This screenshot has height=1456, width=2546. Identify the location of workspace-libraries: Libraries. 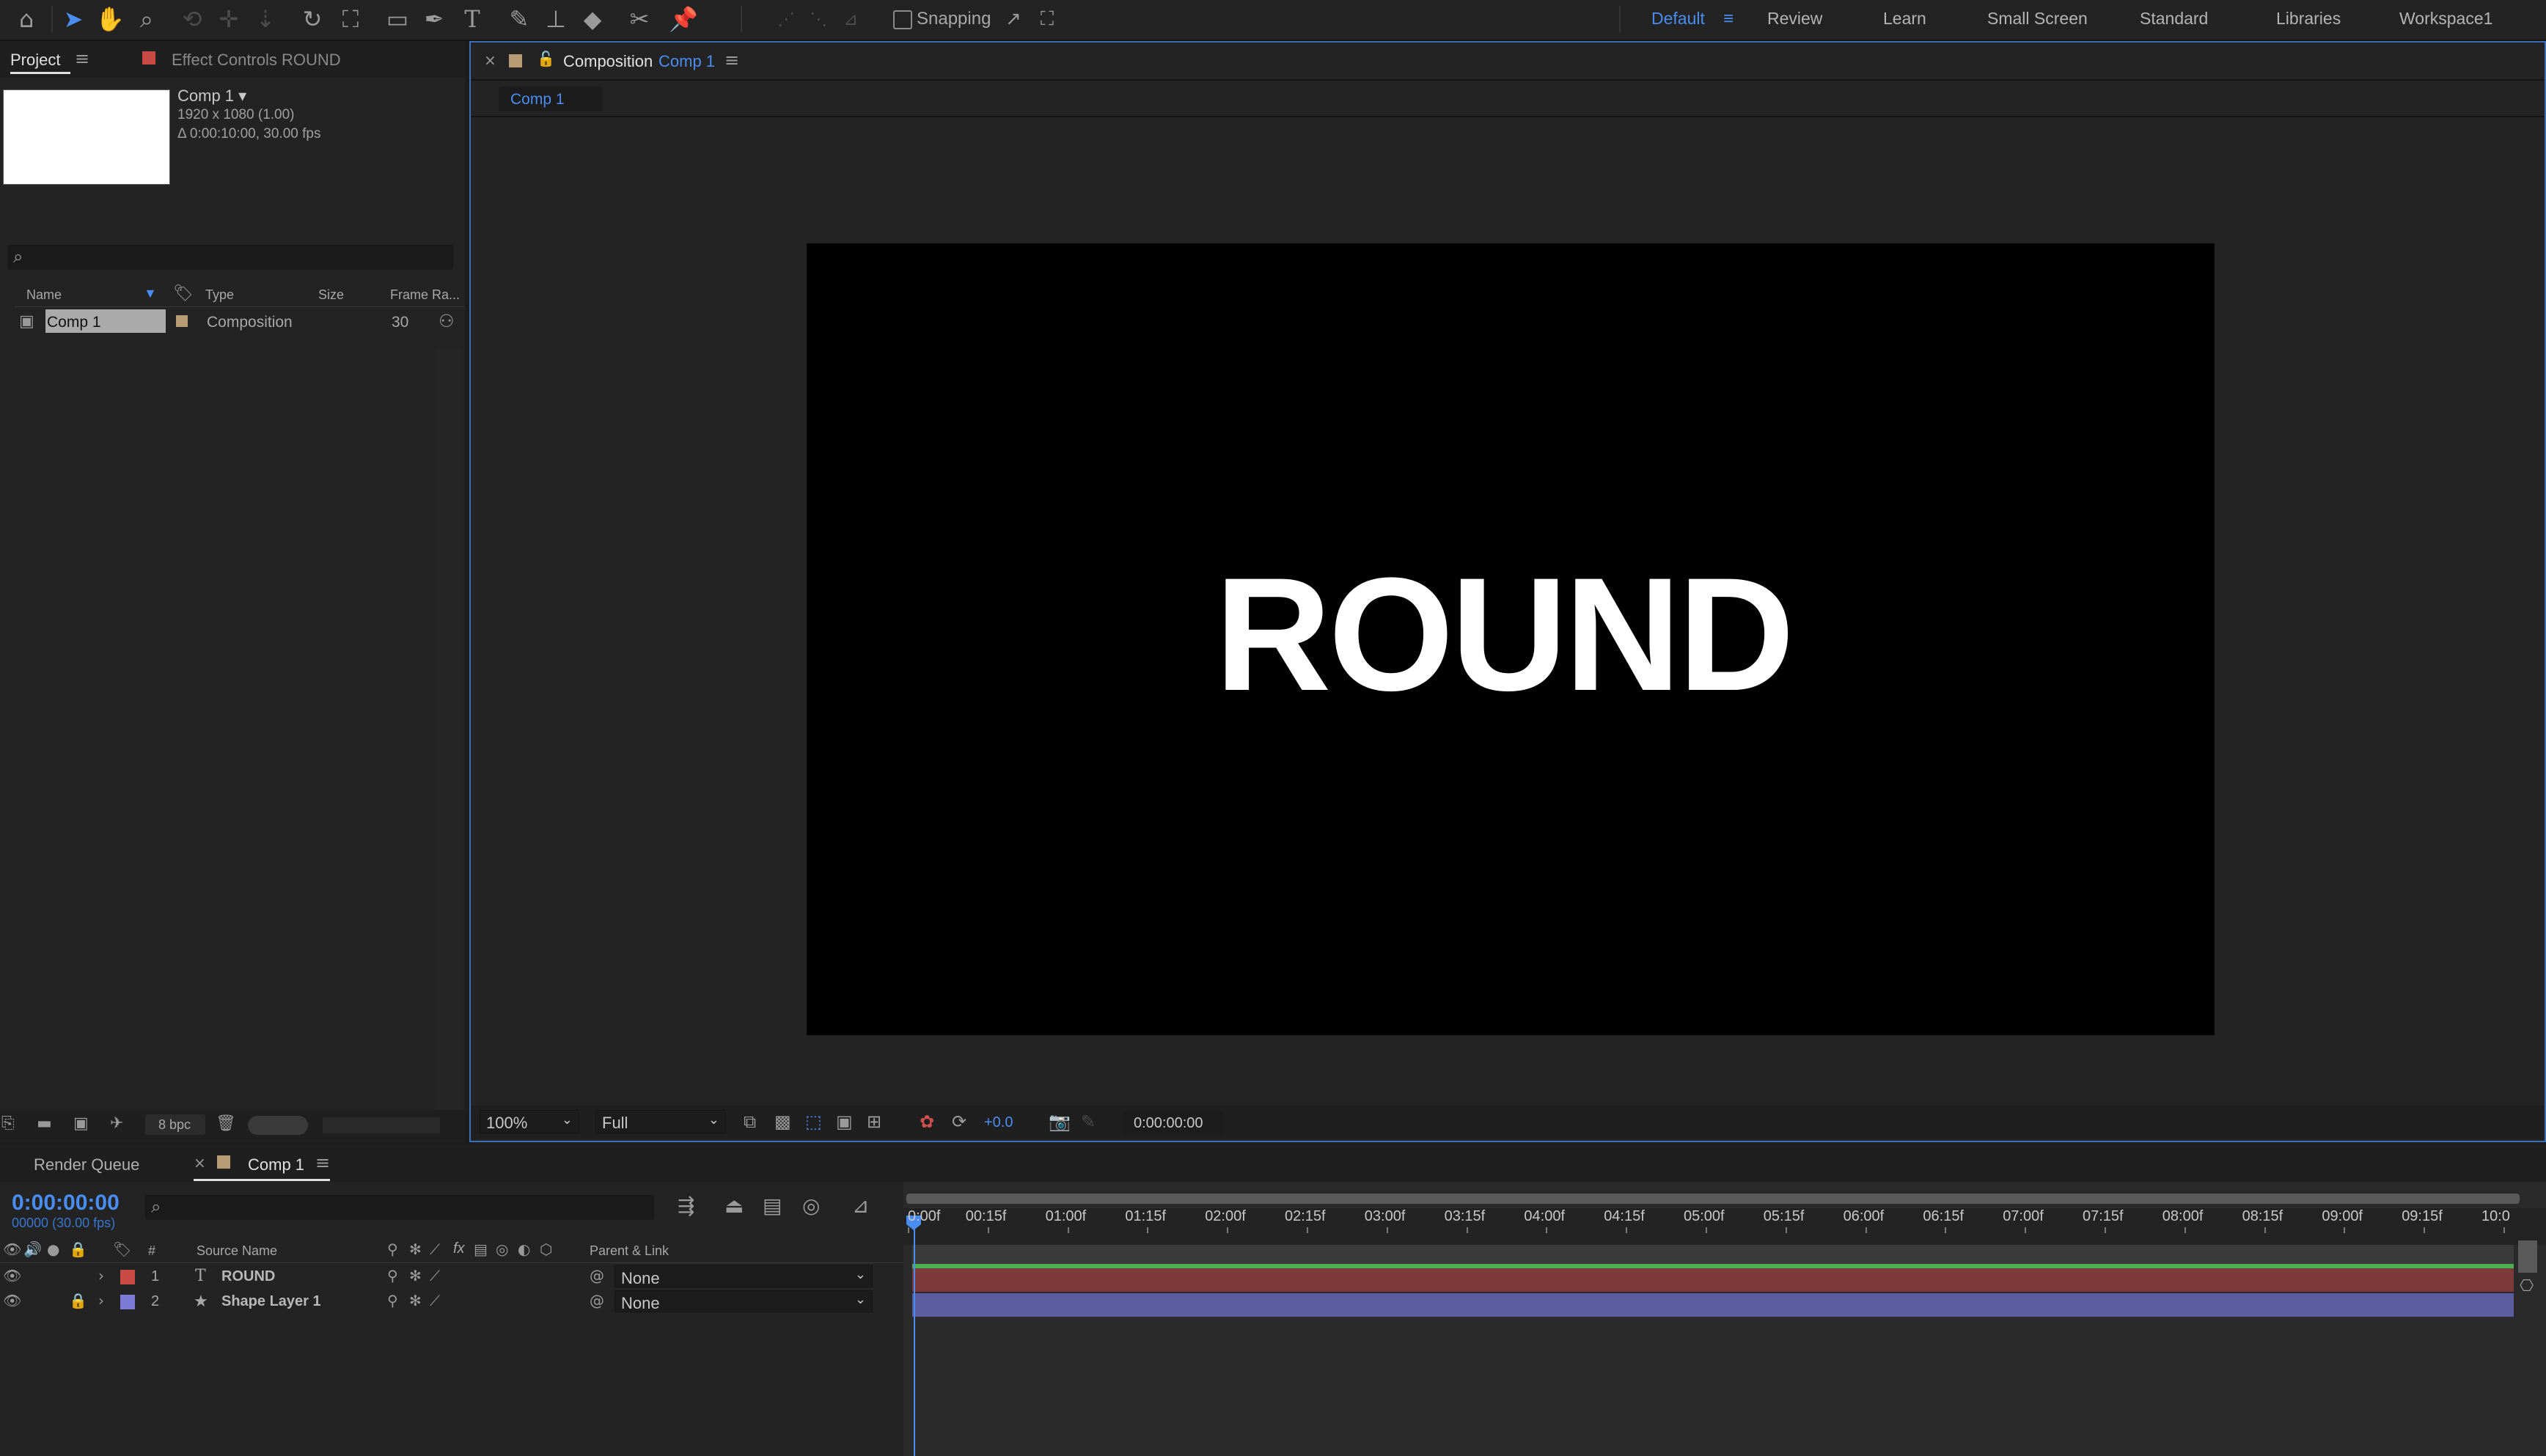
(2309, 19).